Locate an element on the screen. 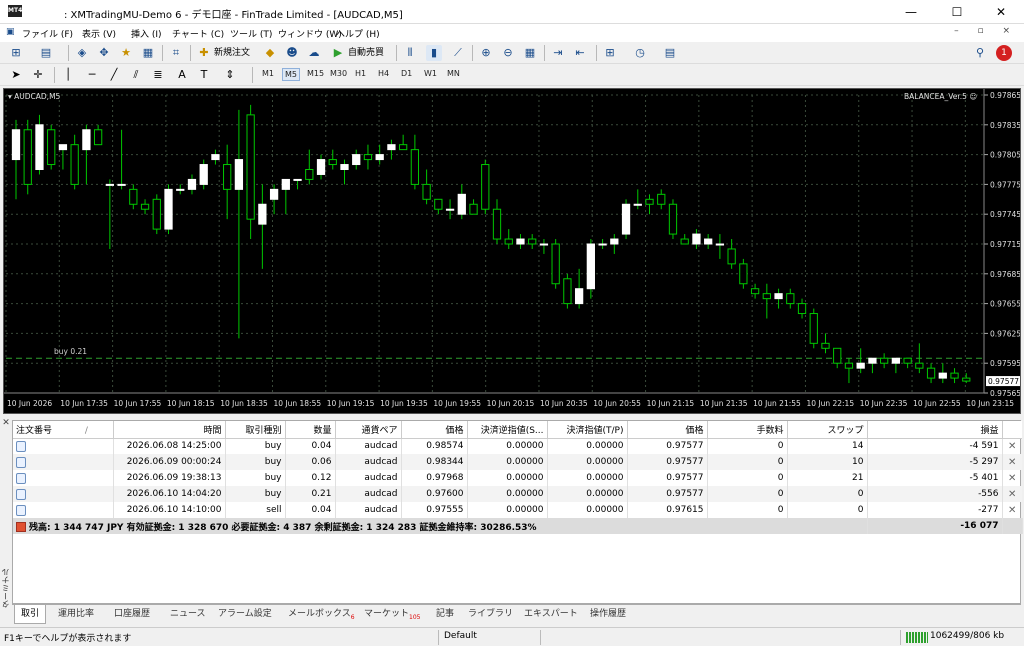 This screenshot has height=646, width=1024. terminal-icon: ▦ is located at coordinates (148, 53).